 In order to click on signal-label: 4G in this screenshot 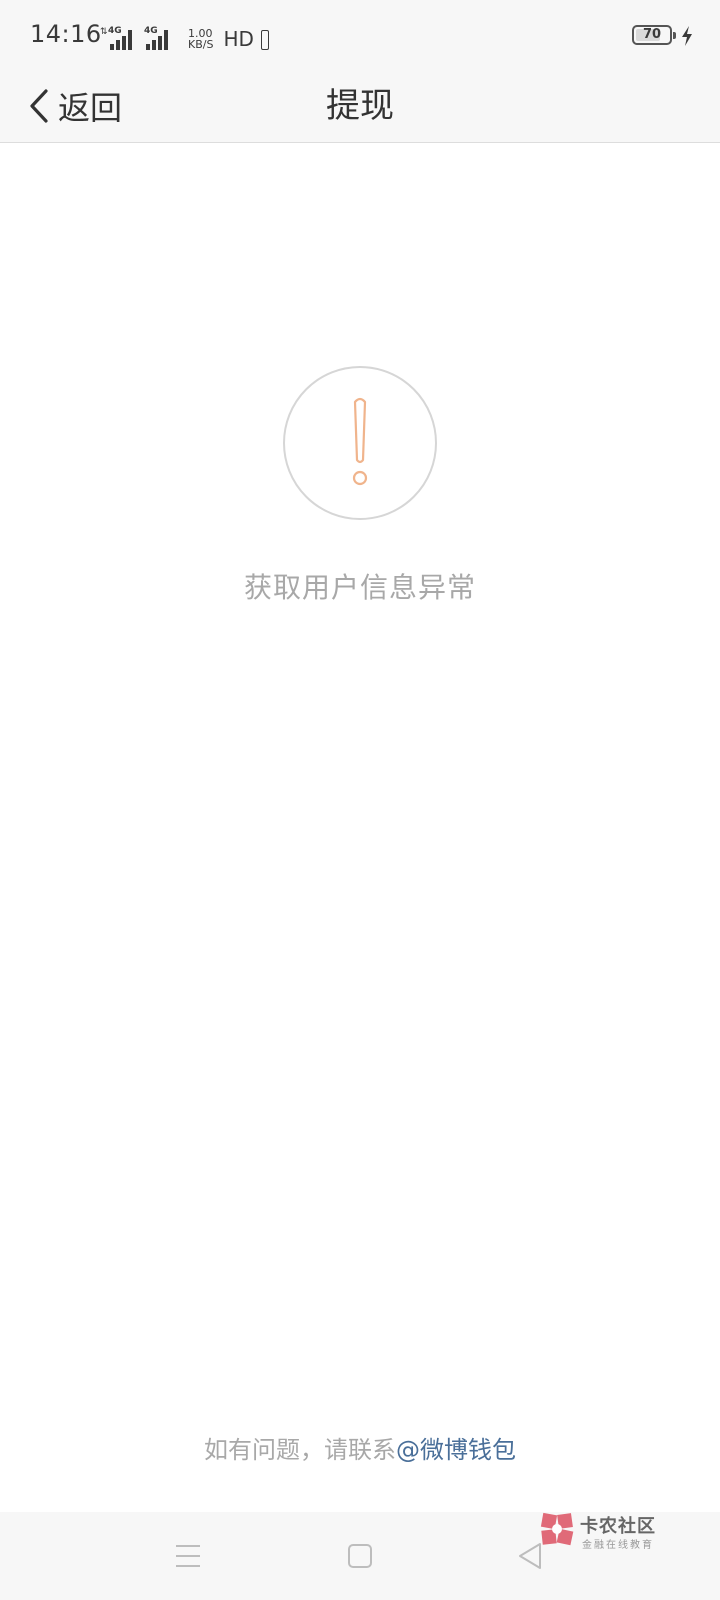, I will do `click(115, 31)`.